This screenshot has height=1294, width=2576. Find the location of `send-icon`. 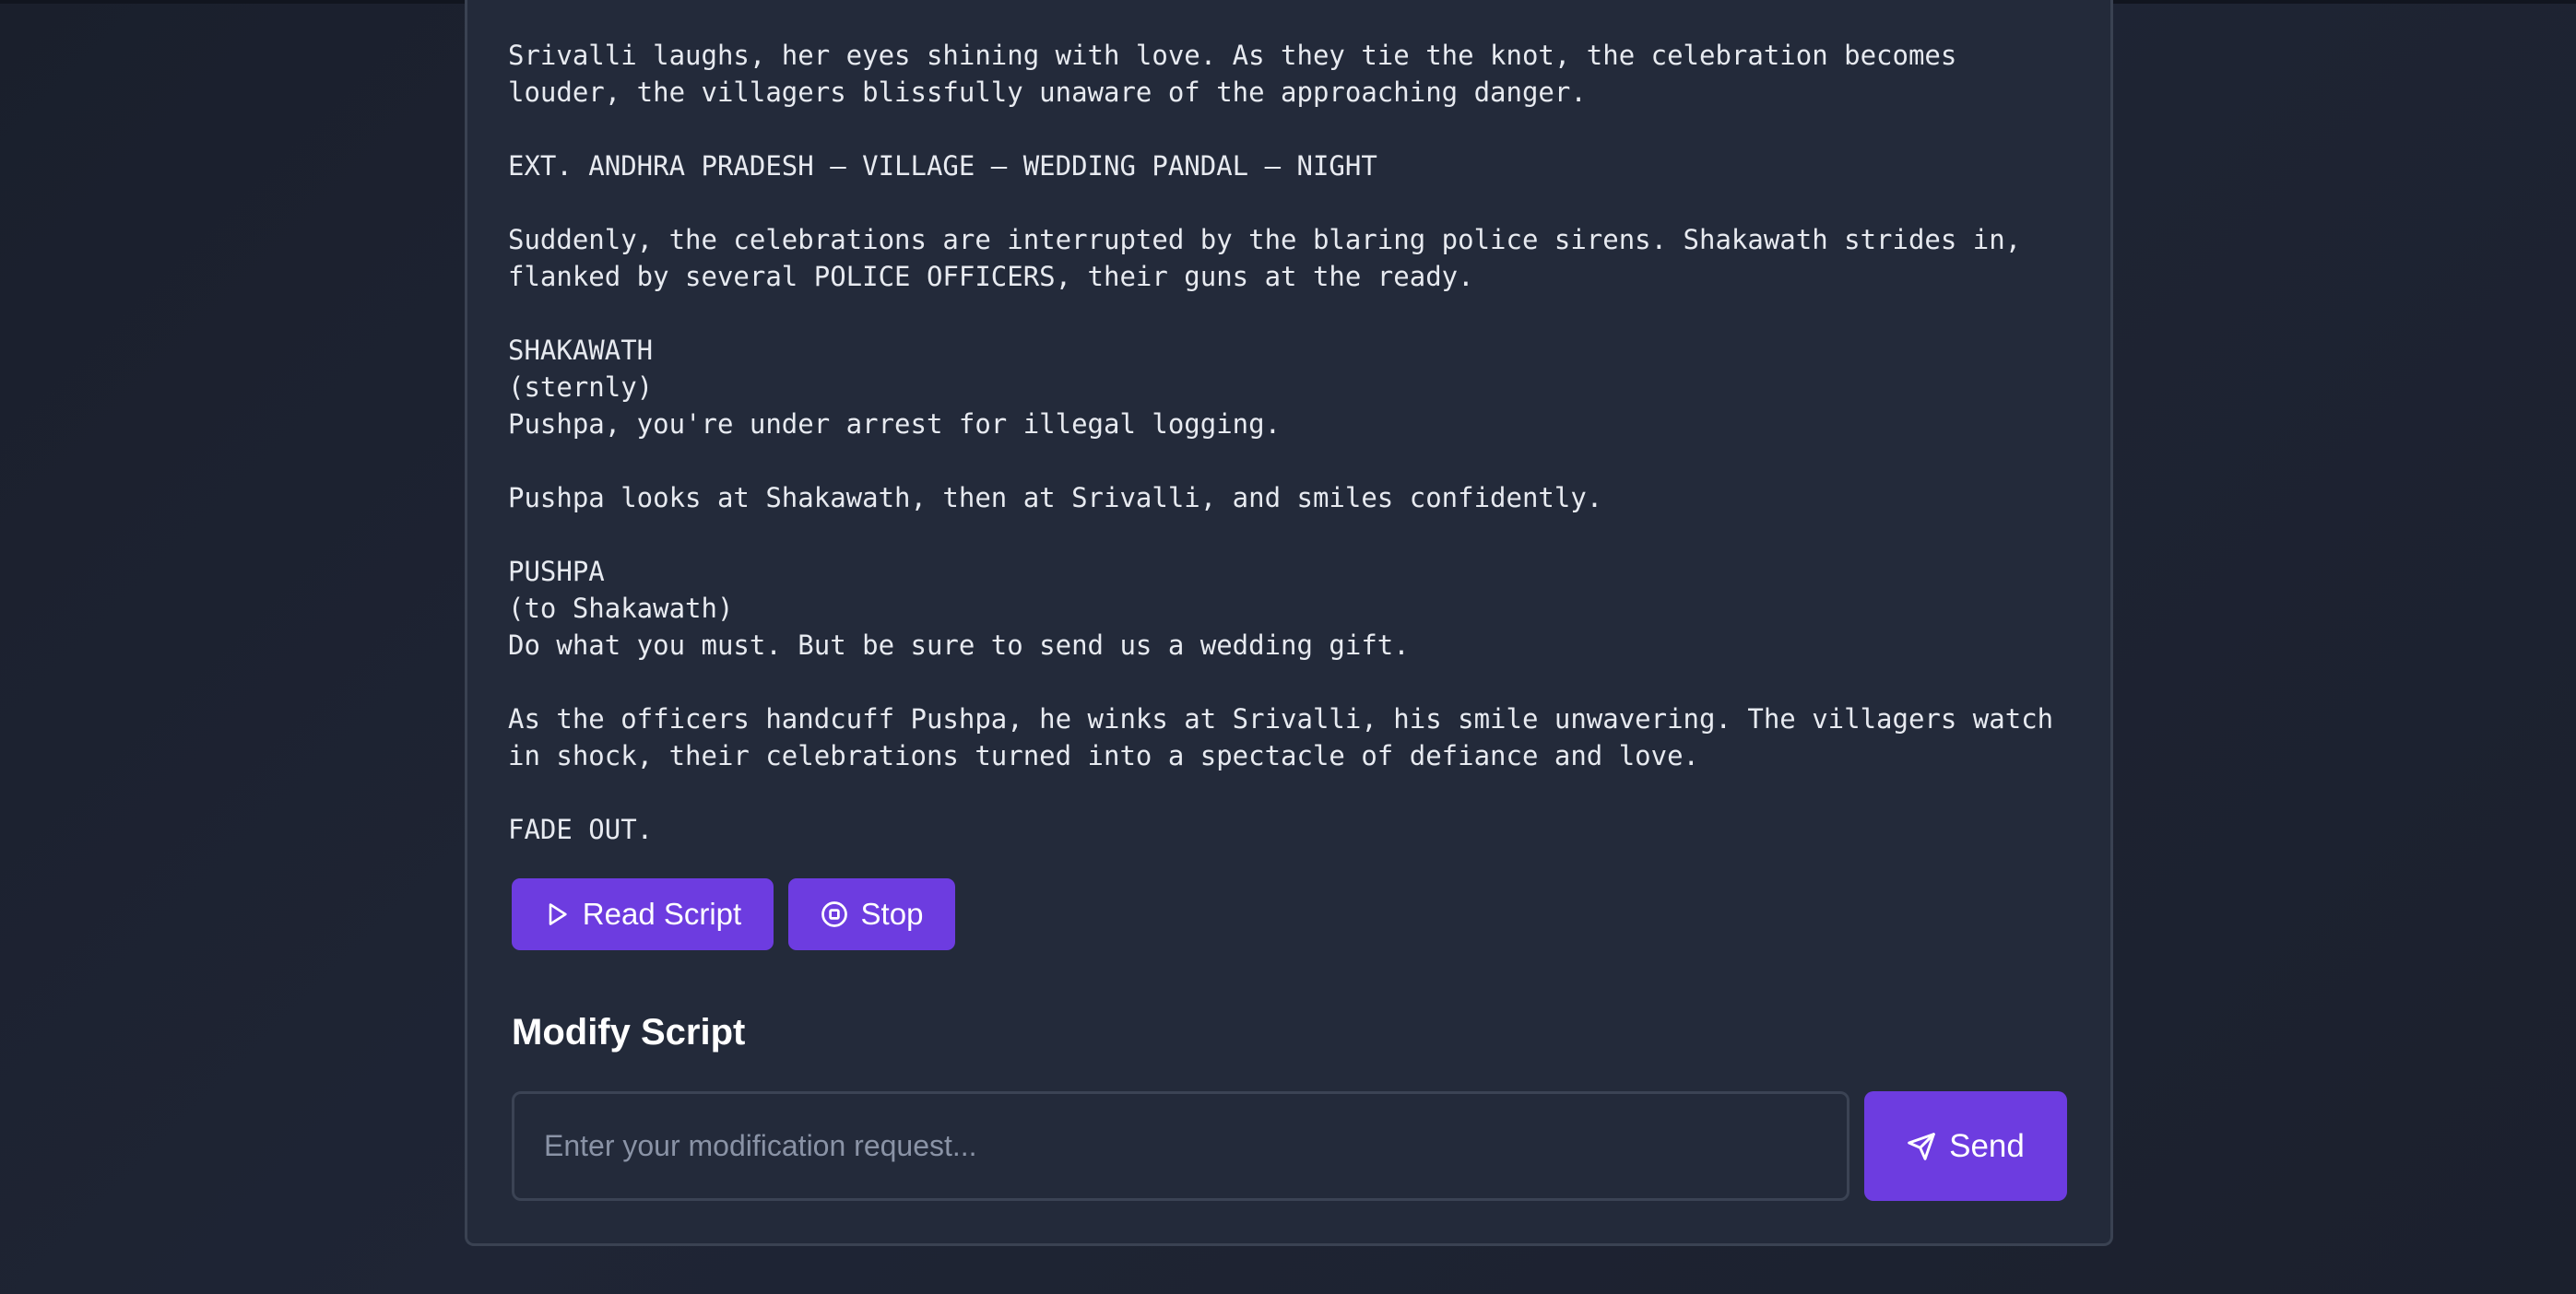

send-icon is located at coordinates (1921, 1146).